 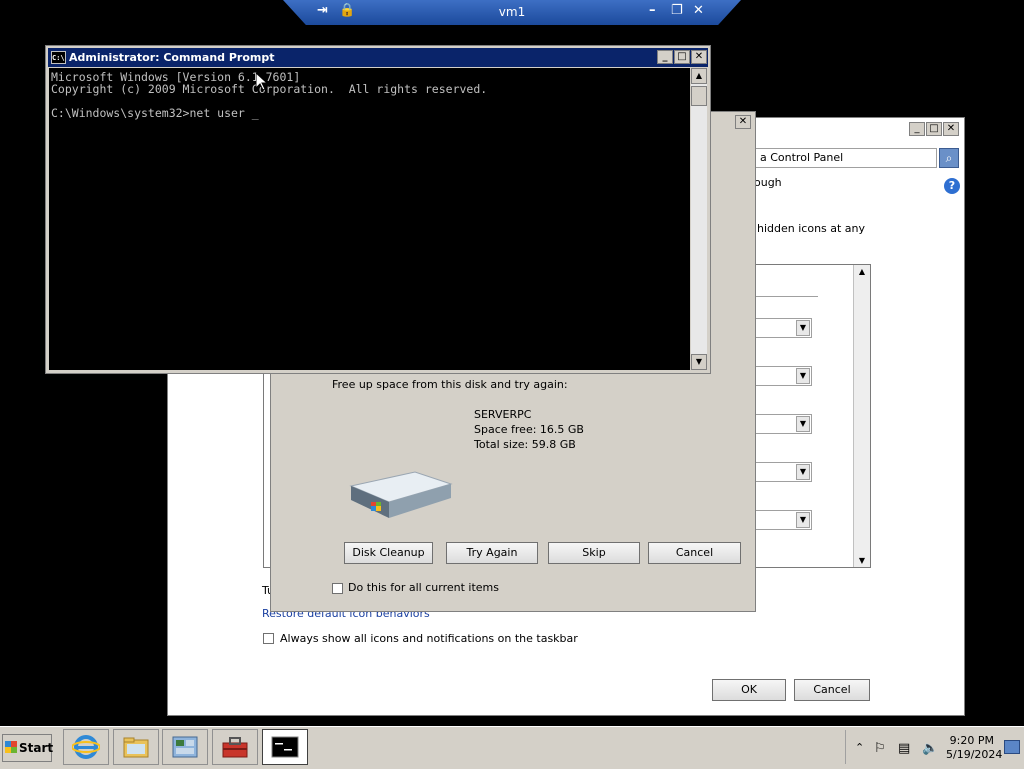 I want to click on windows-logo-icon, so click(x=11, y=747).